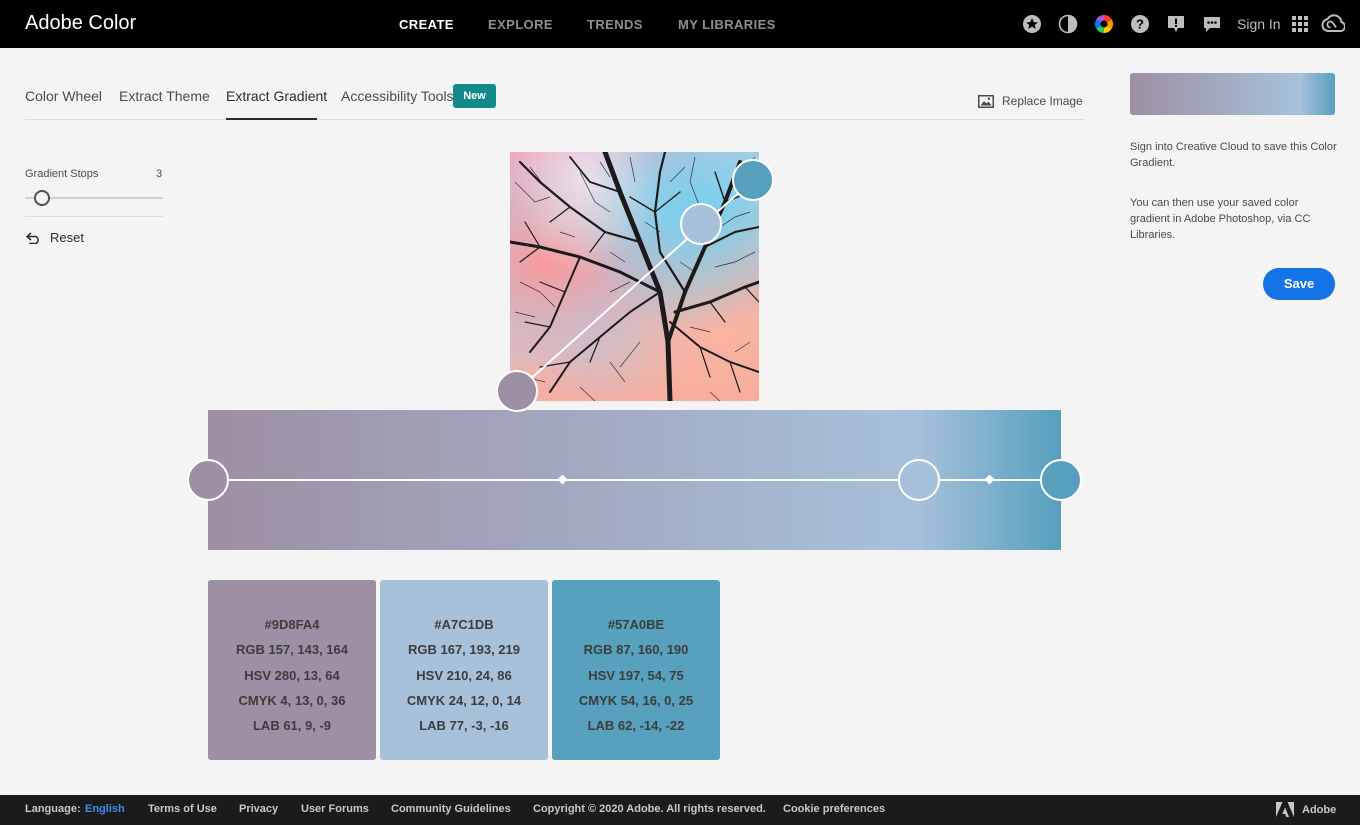 The image size is (1360, 825). What do you see at coordinates (636, 624) in the screenshot?
I see `swatch-hex: #57A0BE` at bounding box center [636, 624].